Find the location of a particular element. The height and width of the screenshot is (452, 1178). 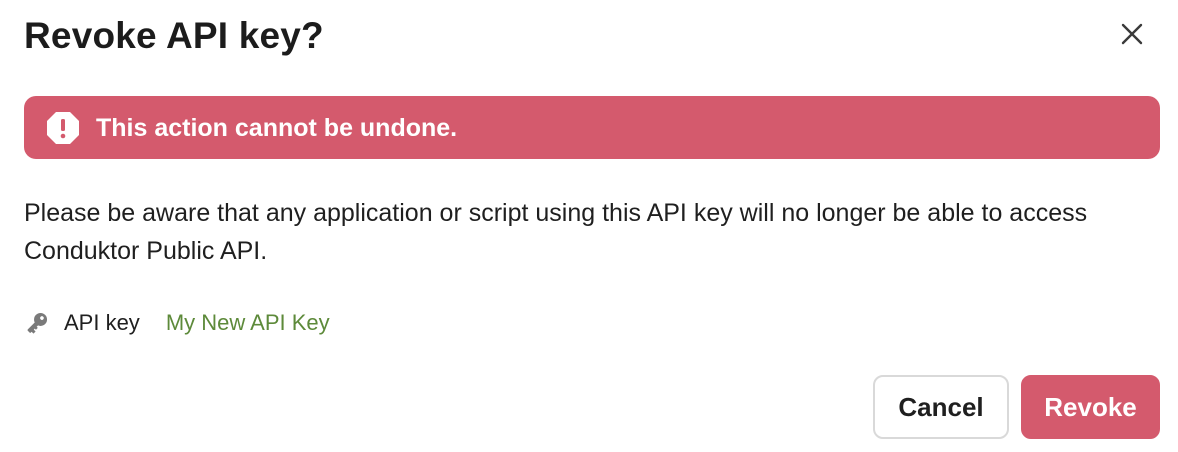

api-key-row: API key My New API Key is located at coordinates (177, 323).